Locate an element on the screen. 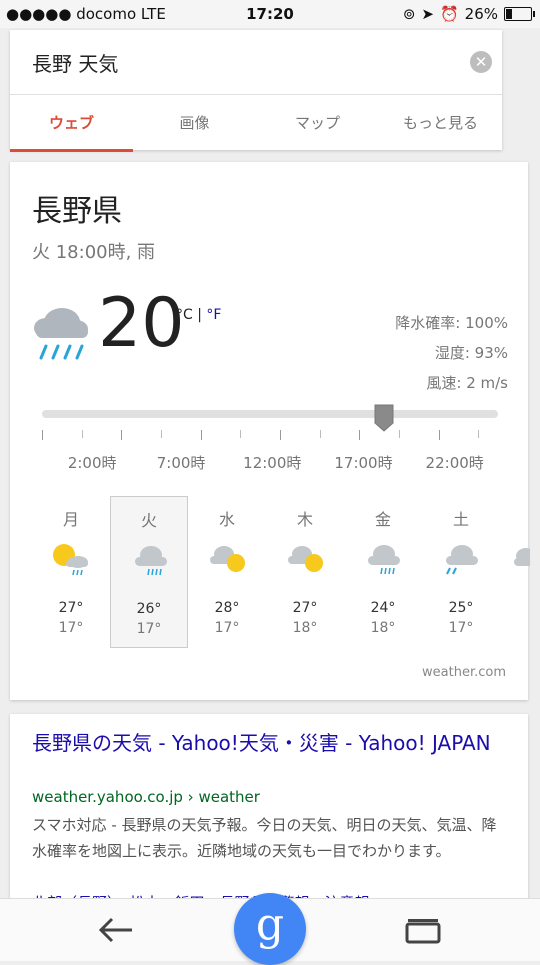 The width and height of the screenshot is (540, 965). tab-web: ウェブ is located at coordinates (71, 123).